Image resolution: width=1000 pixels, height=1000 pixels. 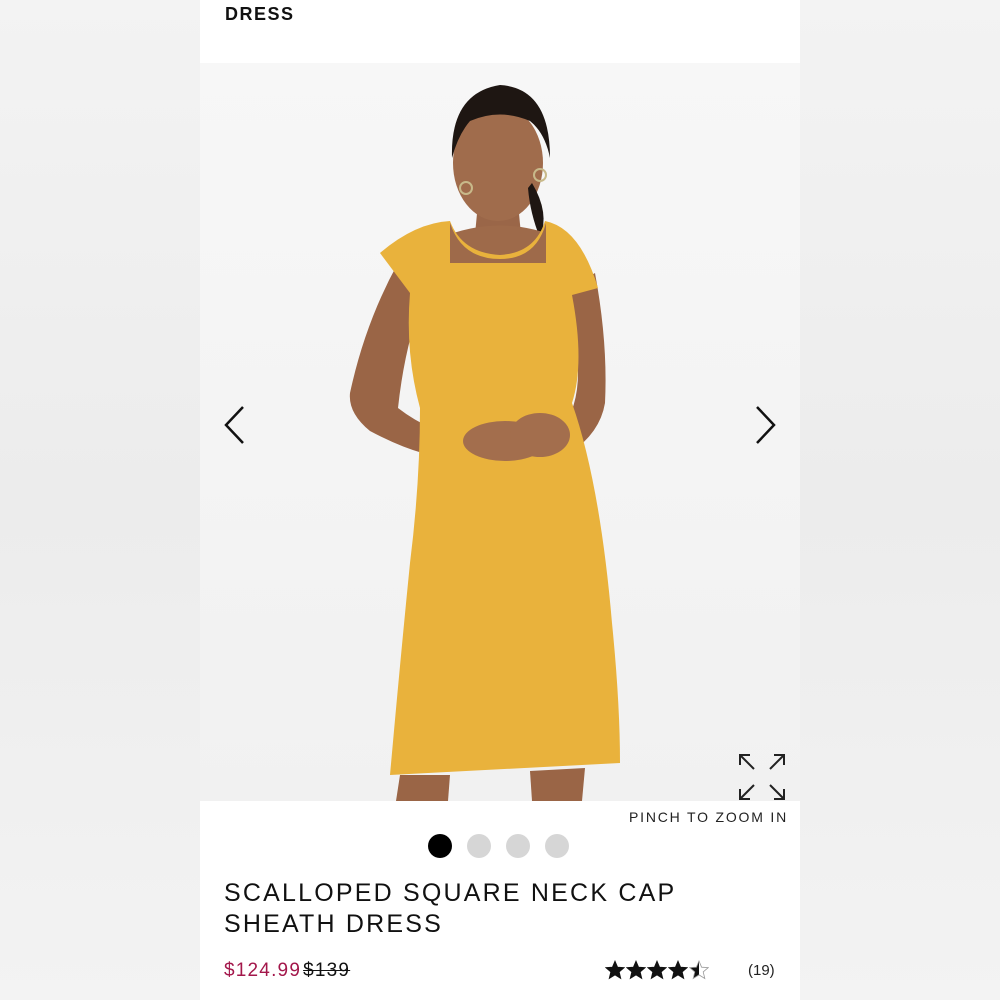 I want to click on star-rating, so click(x=657, y=970).